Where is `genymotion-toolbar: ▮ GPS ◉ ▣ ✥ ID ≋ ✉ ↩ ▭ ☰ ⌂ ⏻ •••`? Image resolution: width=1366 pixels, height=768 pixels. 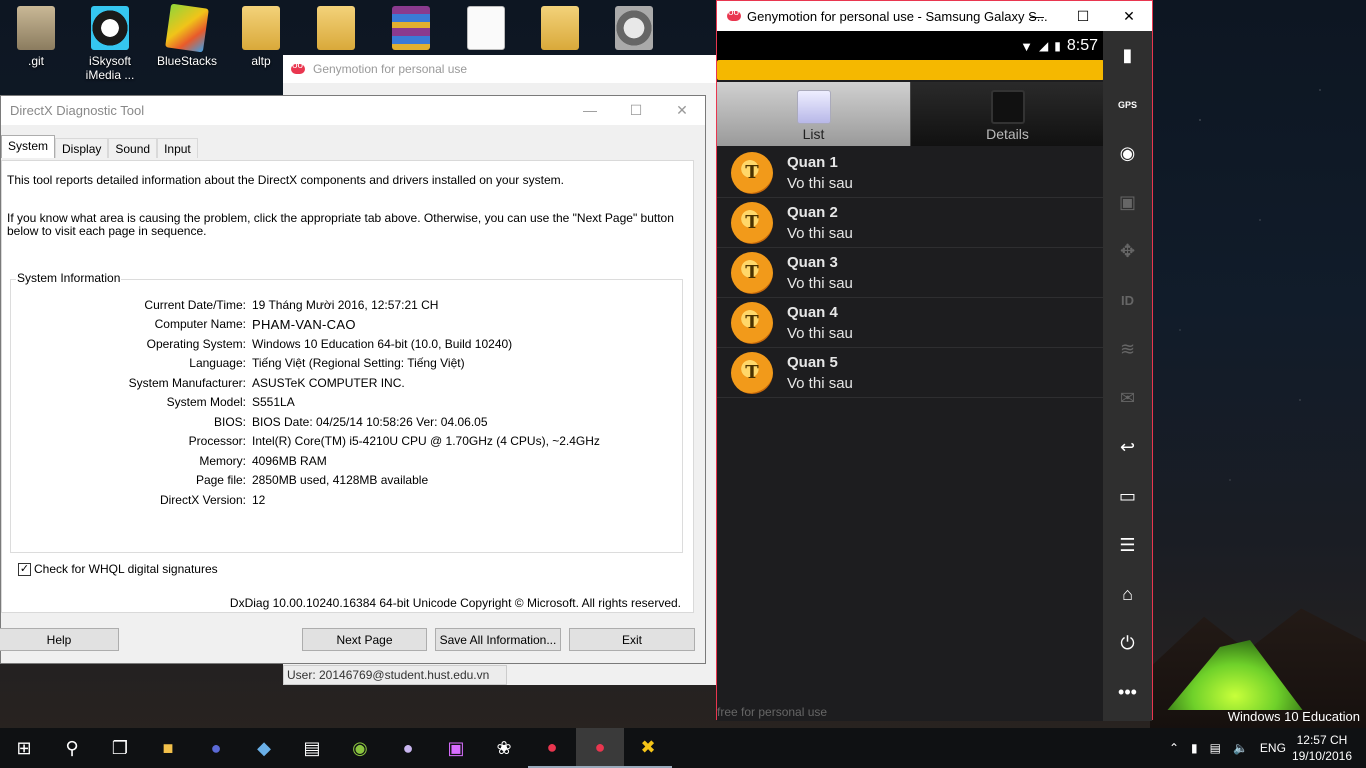 genymotion-toolbar: ▮ GPS ◉ ▣ ✥ ID ≋ ✉ ↩ ▭ ☰ ⌂ ⏻ ••• is located at coordinates (1127, 376).